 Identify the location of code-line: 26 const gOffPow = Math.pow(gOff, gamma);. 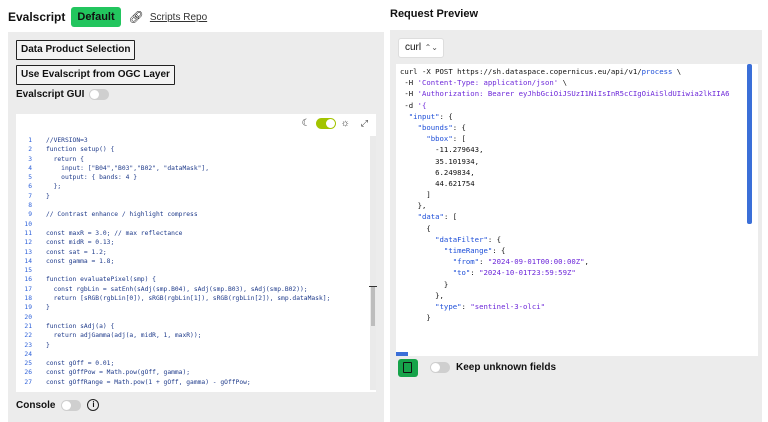
(191, 372).